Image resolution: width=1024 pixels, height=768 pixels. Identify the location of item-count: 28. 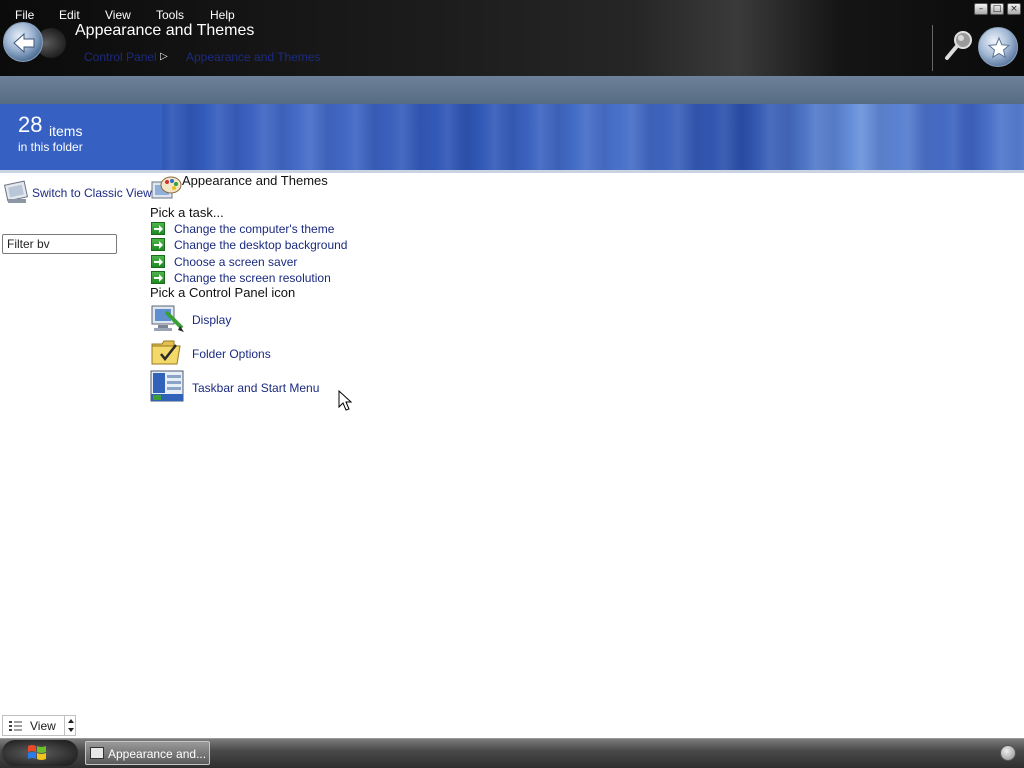
(30, 124).